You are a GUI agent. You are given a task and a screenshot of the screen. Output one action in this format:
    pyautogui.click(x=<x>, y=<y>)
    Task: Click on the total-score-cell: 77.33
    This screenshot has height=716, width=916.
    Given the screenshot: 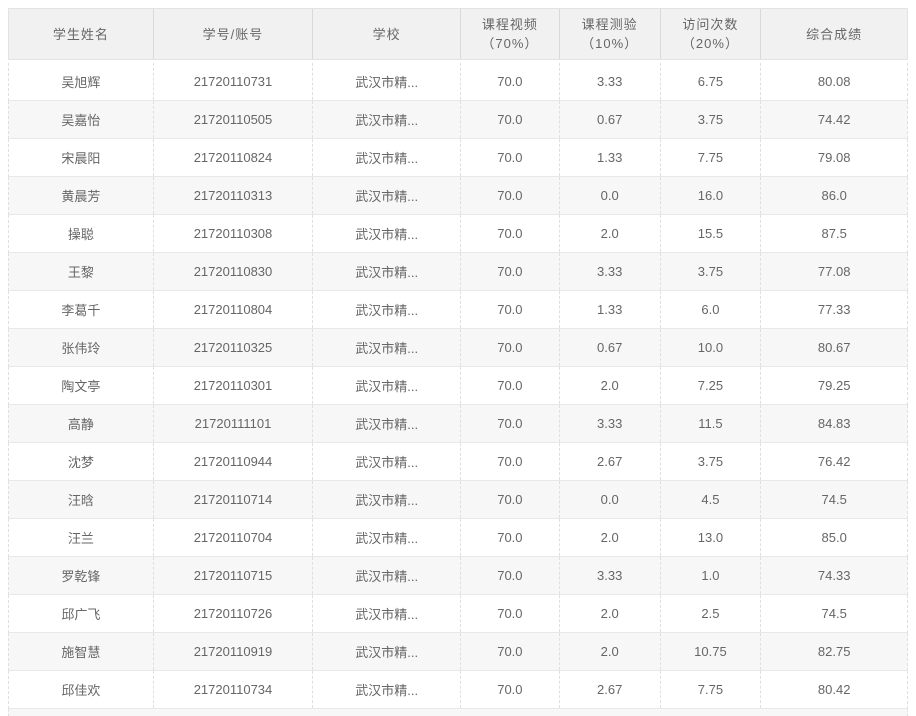 What is the action you would take?
    pyautogui.click(x=833, y=309)
    